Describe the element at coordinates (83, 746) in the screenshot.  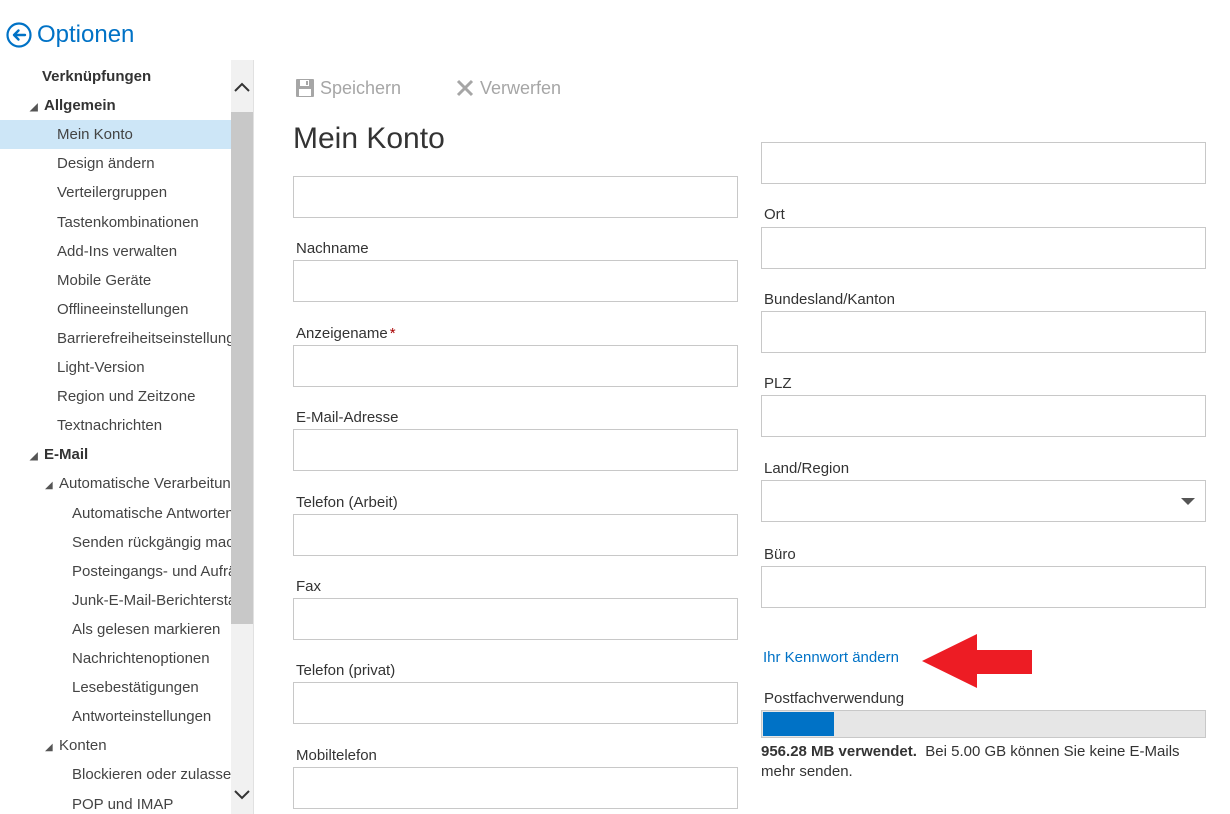
I see `nav-item-label: Konten` at that location.